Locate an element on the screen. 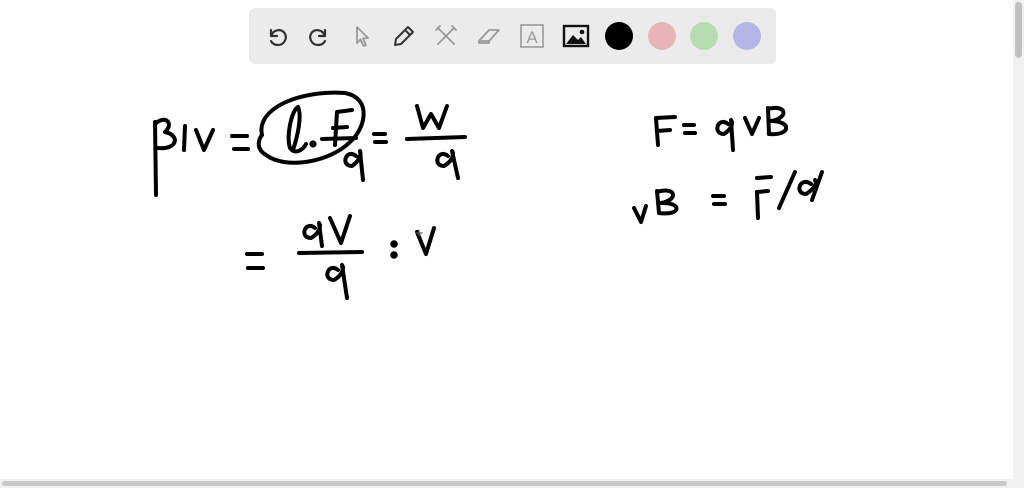 The image size is (1024, 488). color-red-swatch is located at coordinates (662, 36).